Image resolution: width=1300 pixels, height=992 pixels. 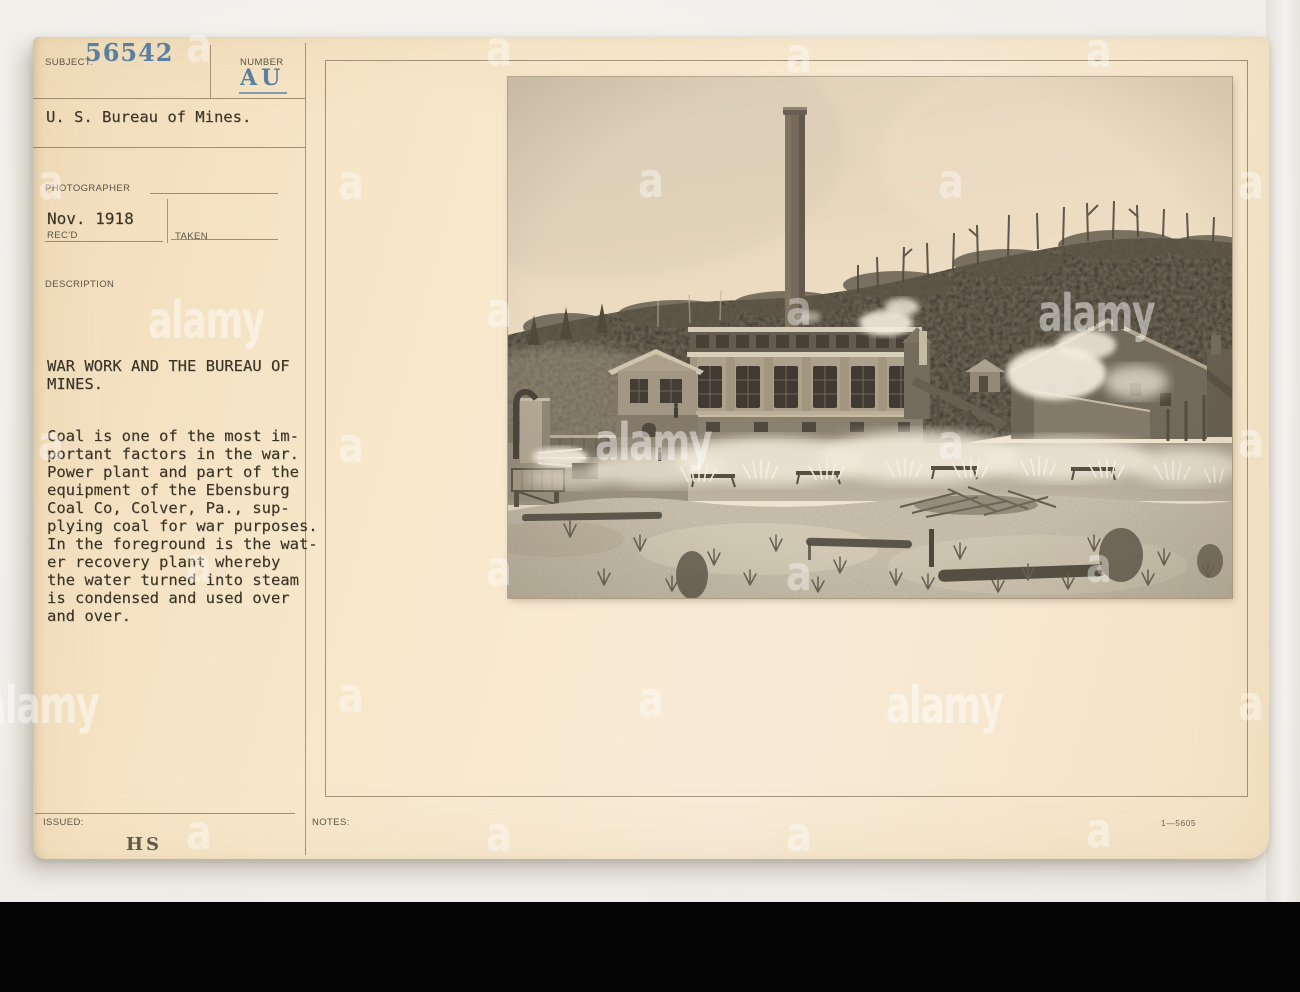 I want to click on issued-label: ISSUED:, so click(x=63, y=822).